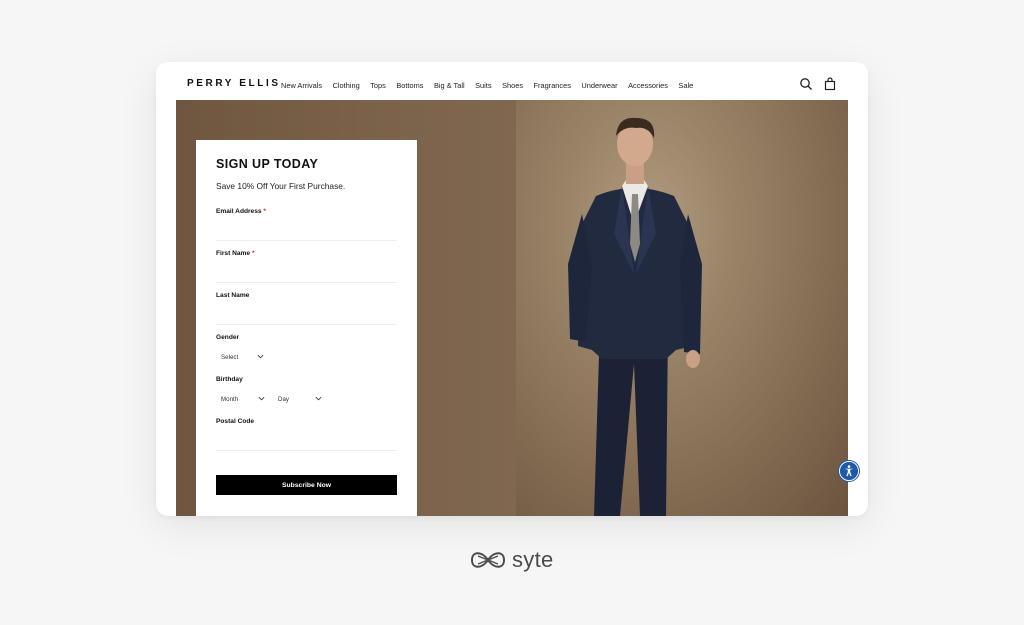 This screenshot has height=625, width=1024. What do you see at coordinates (243, 399) in the screenshot?
I see `birthday-month-select: Month` at bounding box center [243, 399].